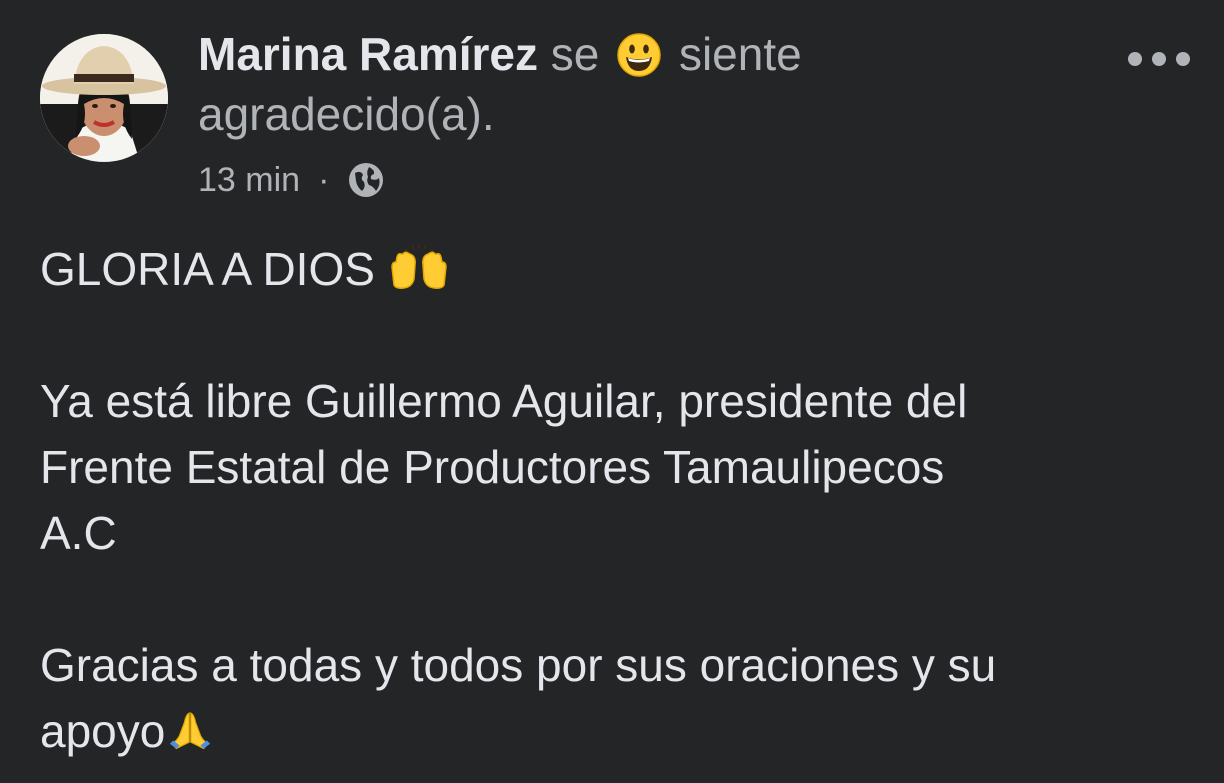 The height and width of the screenshot is (783, 1224). What do you see at coordinates (575, 54) in the screenshot?
I see `feeling-prefix: se` at bounding box center [575, 54].